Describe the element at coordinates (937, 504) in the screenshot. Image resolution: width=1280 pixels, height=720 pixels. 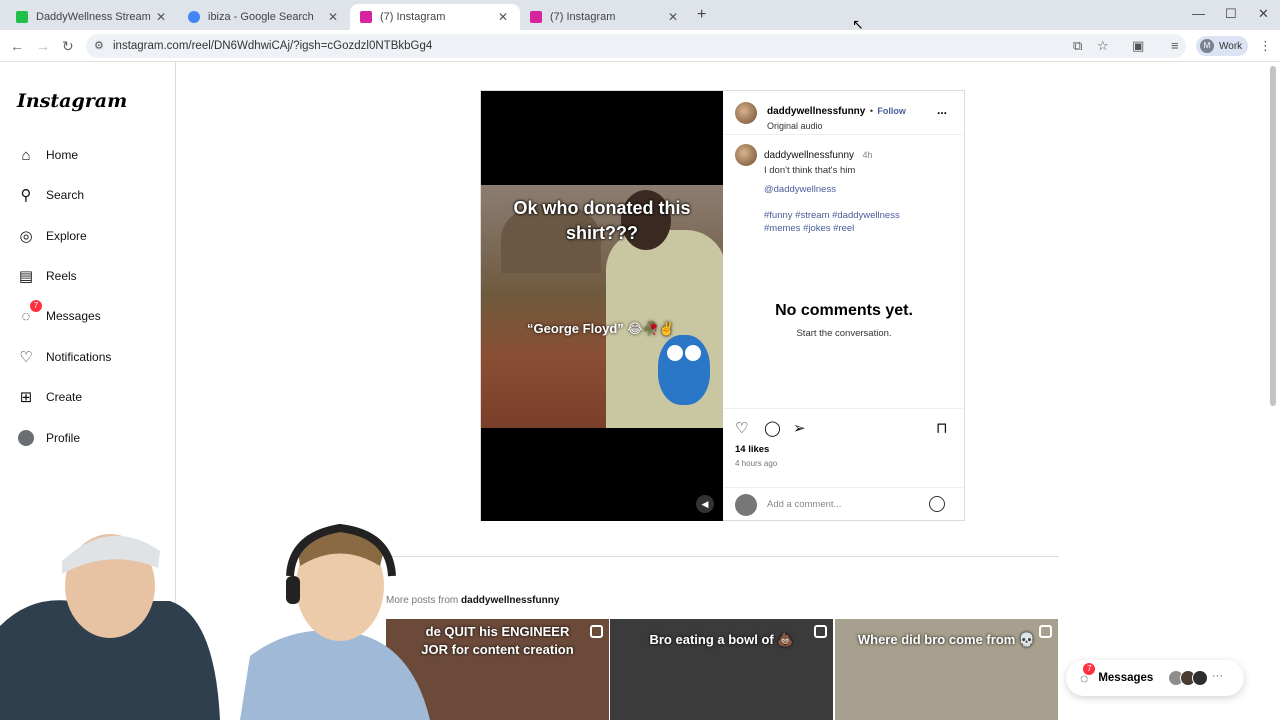
I see `emoji-picker-icon` at that location.